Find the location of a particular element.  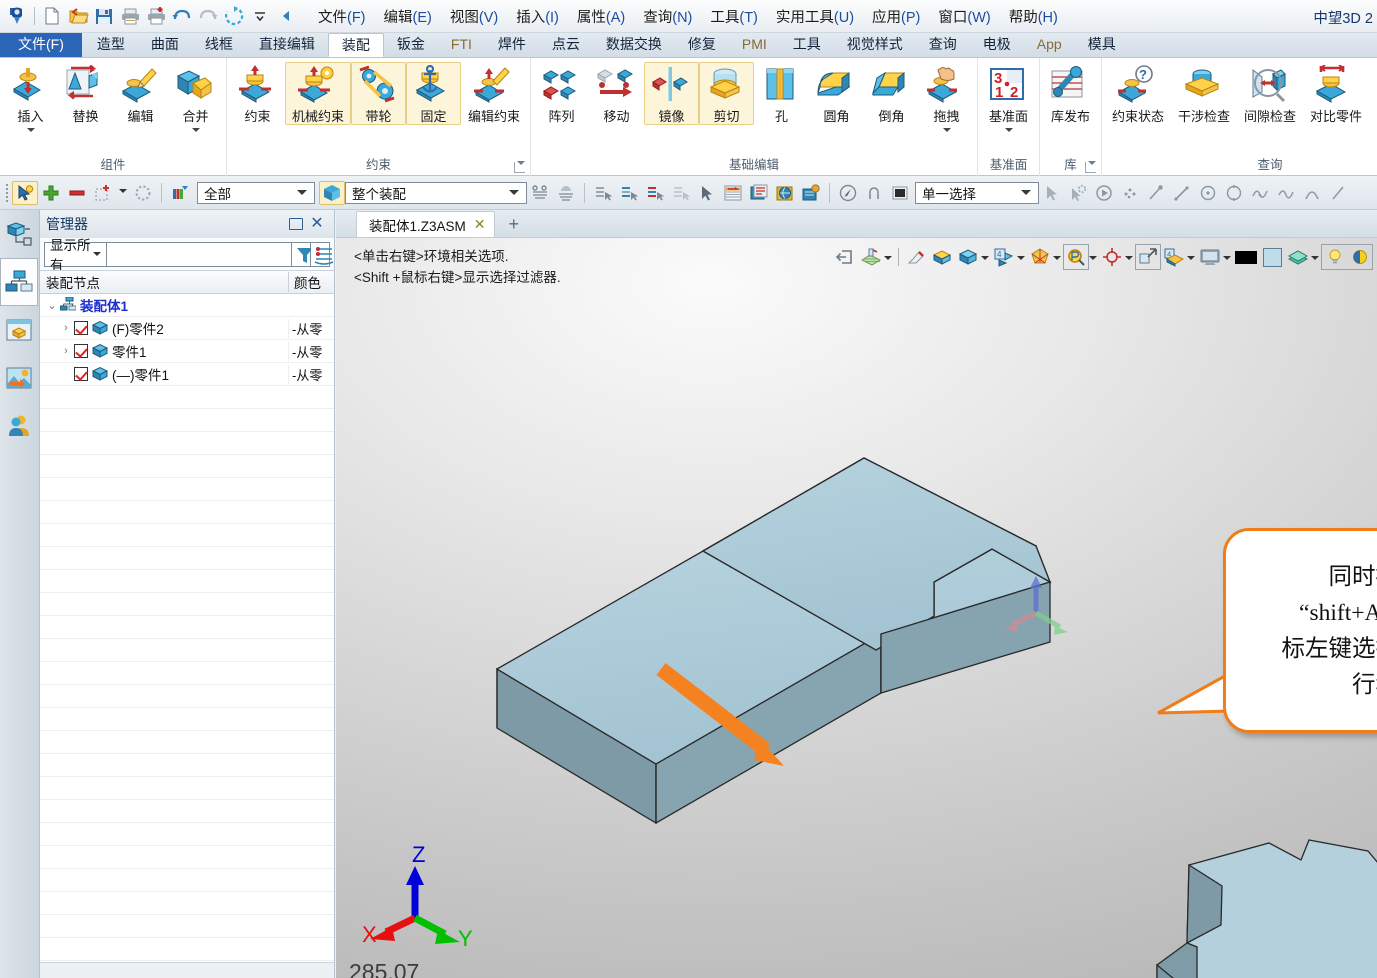

menu-item-8: 应用(P) is located at coordinates (896, 16).